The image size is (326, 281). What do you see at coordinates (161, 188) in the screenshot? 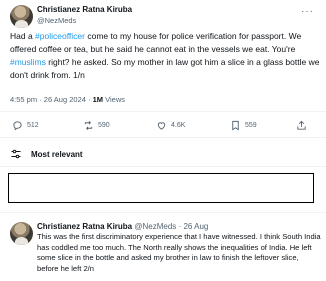
I see `redacted-box` at bounding box center [161, 188].